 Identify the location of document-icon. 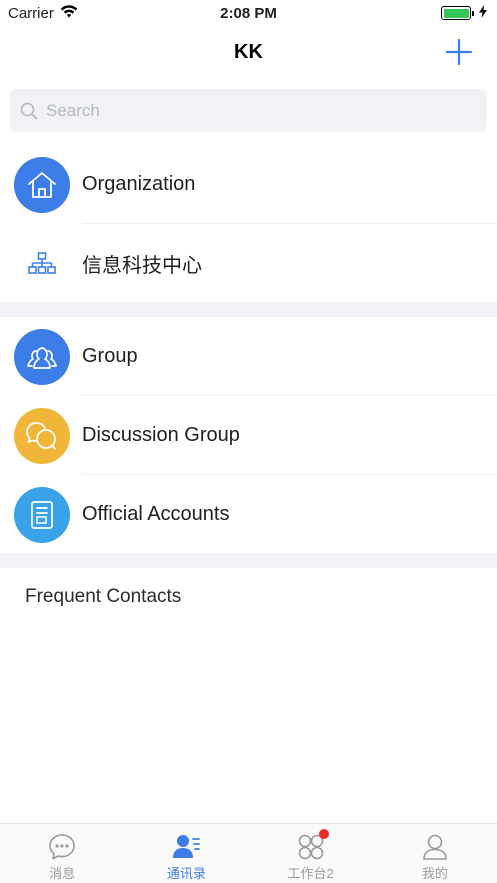
(42, 514).